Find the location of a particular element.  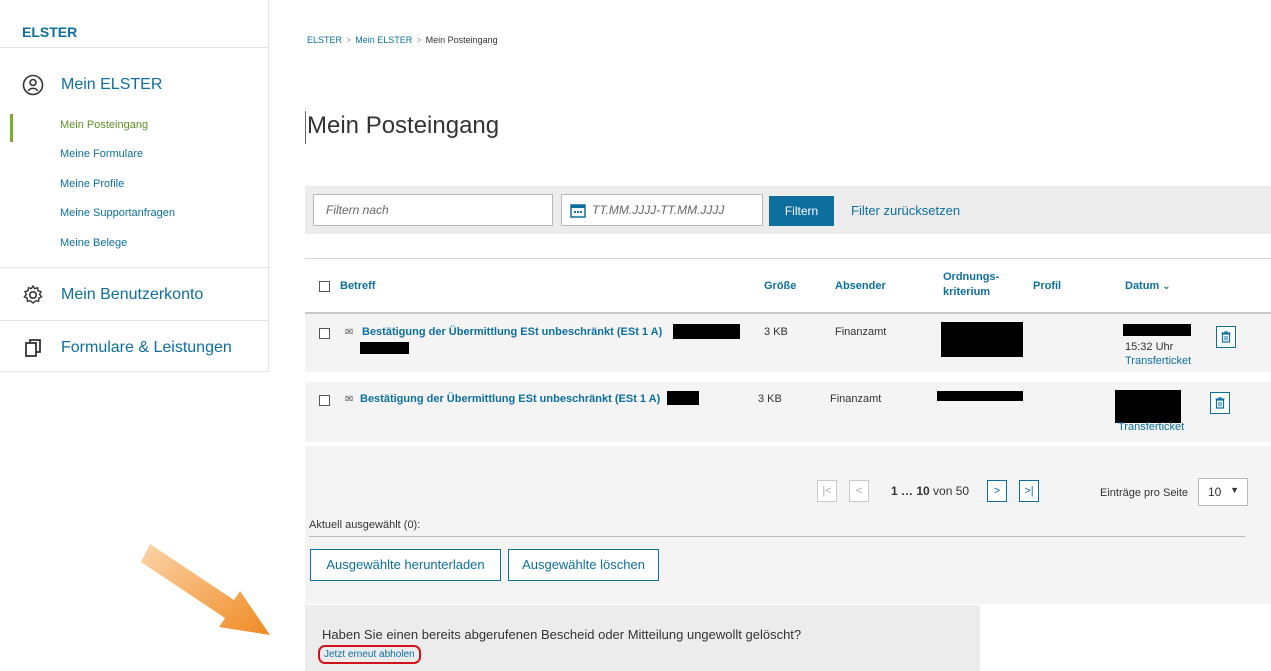

date-range-placeholder: TT.MM.JJJJ-TT.MM.JJJJ is located at coordinates (658, 210).